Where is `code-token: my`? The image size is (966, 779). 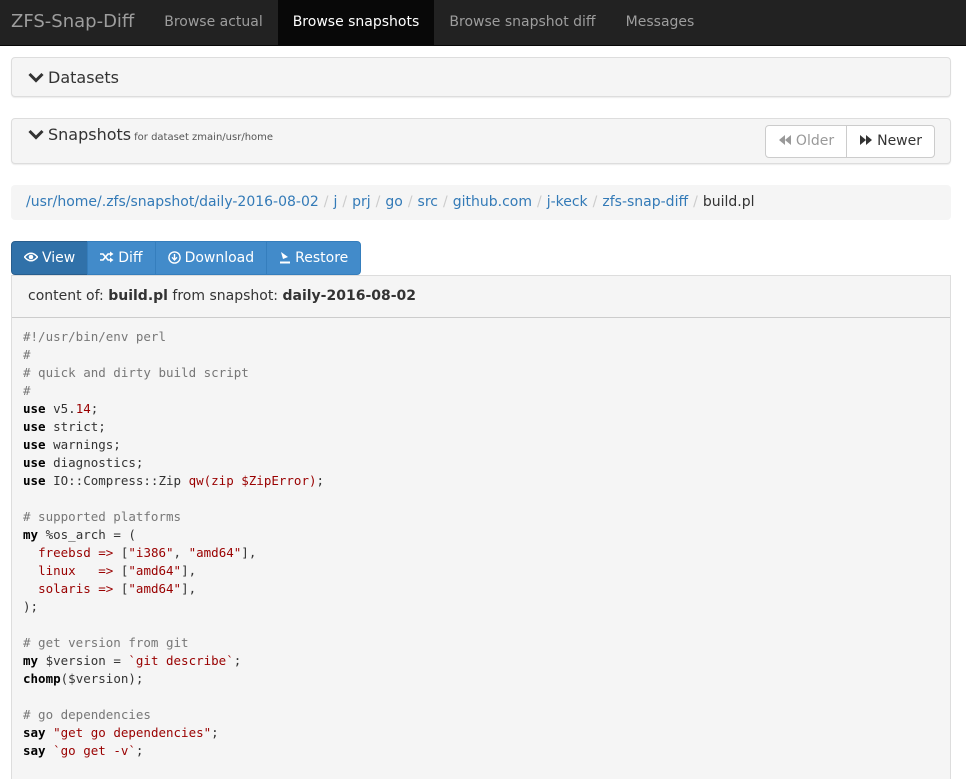
code-token: my is located at coordinates (31, 534).